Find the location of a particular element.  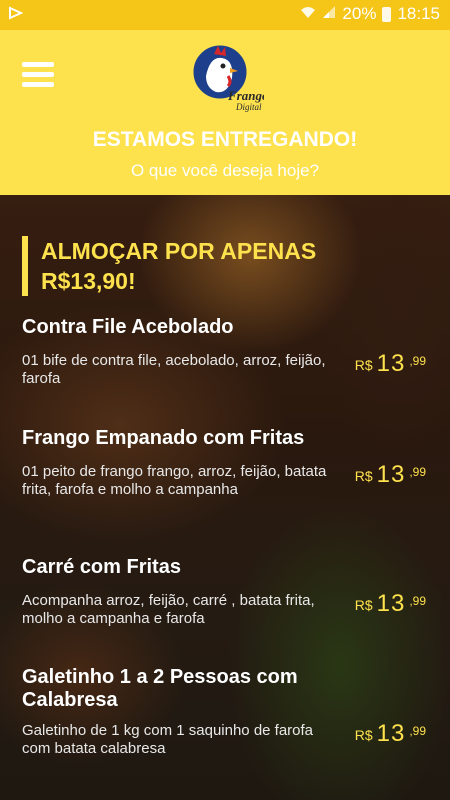

item-name: Galetinho 1 a 2 Pessoas com Calabresa is located at coordinates (160, 688).